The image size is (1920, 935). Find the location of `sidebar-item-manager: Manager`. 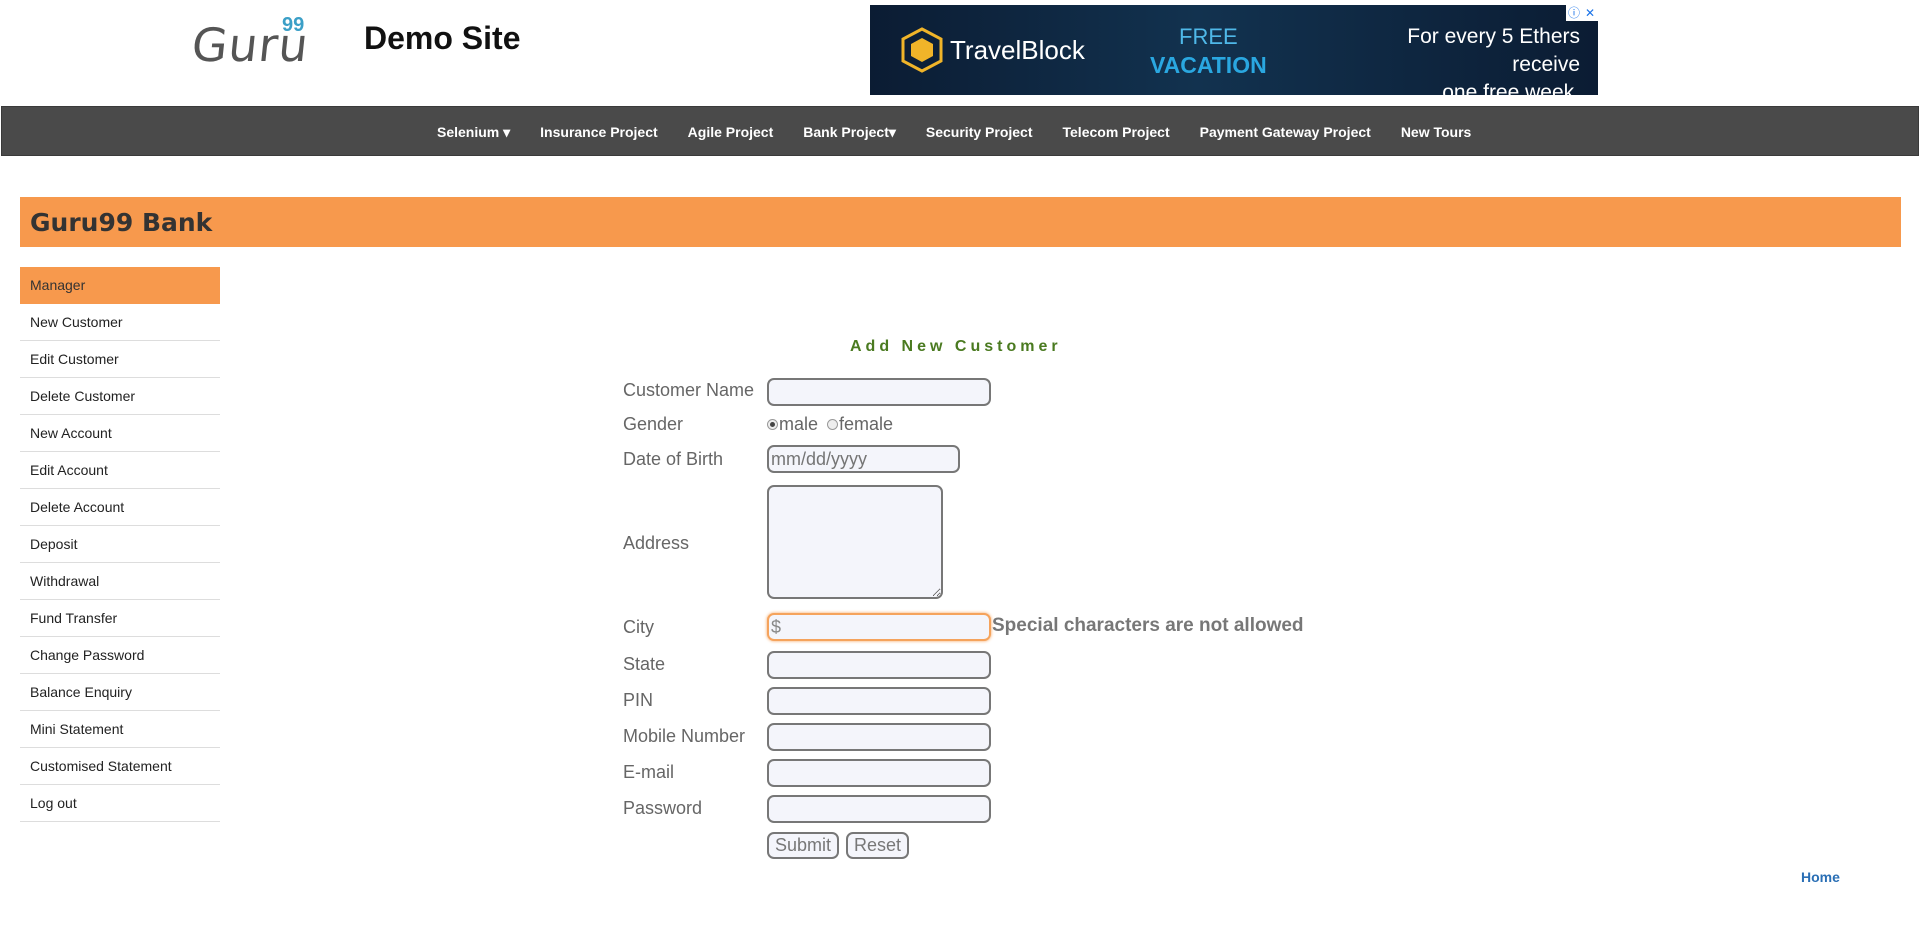

sidebar-item-manager: Manager is located at coordinates (120, 285).